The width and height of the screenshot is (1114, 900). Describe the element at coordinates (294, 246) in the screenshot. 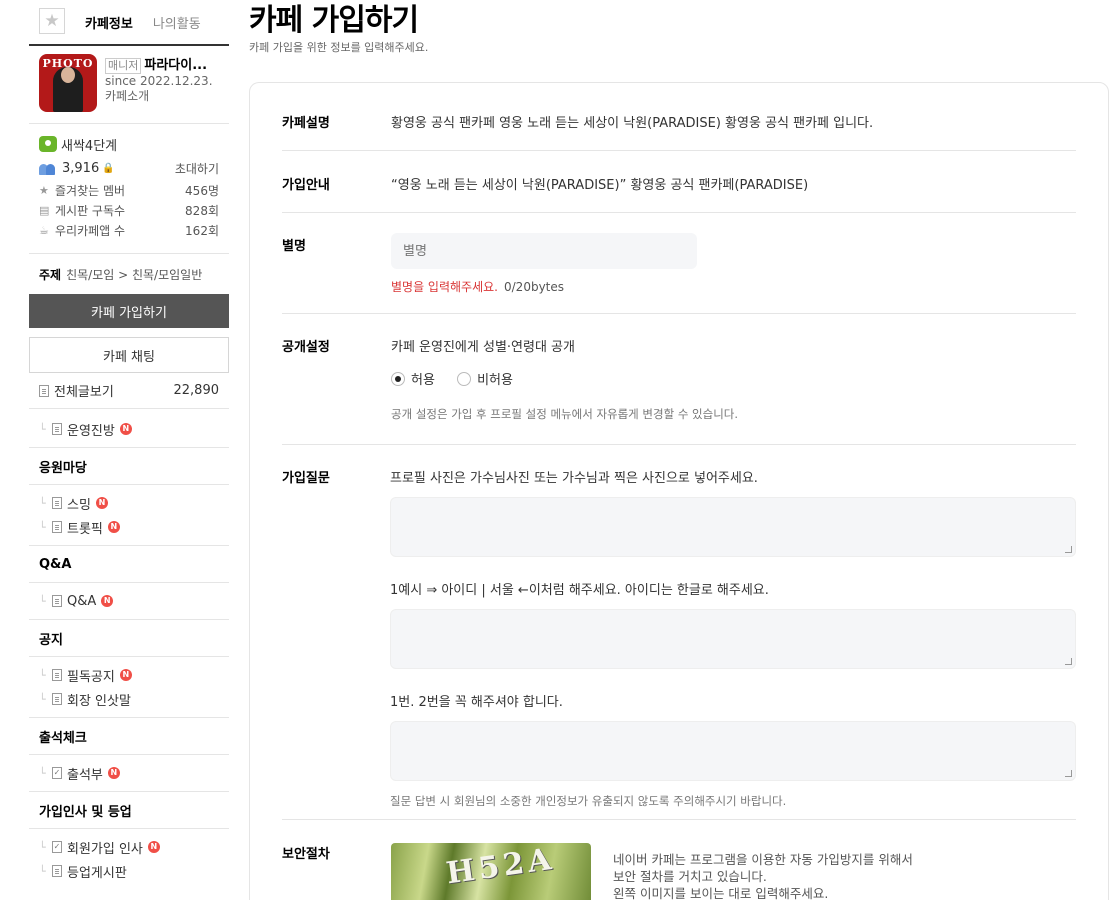

I see `row-label: 별명` at that location.